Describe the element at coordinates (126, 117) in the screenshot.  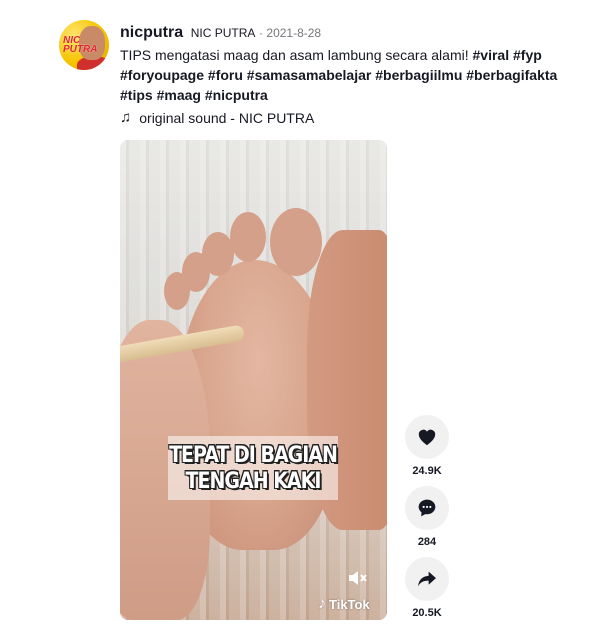
I see `music-note-icon: ♫` at that location.